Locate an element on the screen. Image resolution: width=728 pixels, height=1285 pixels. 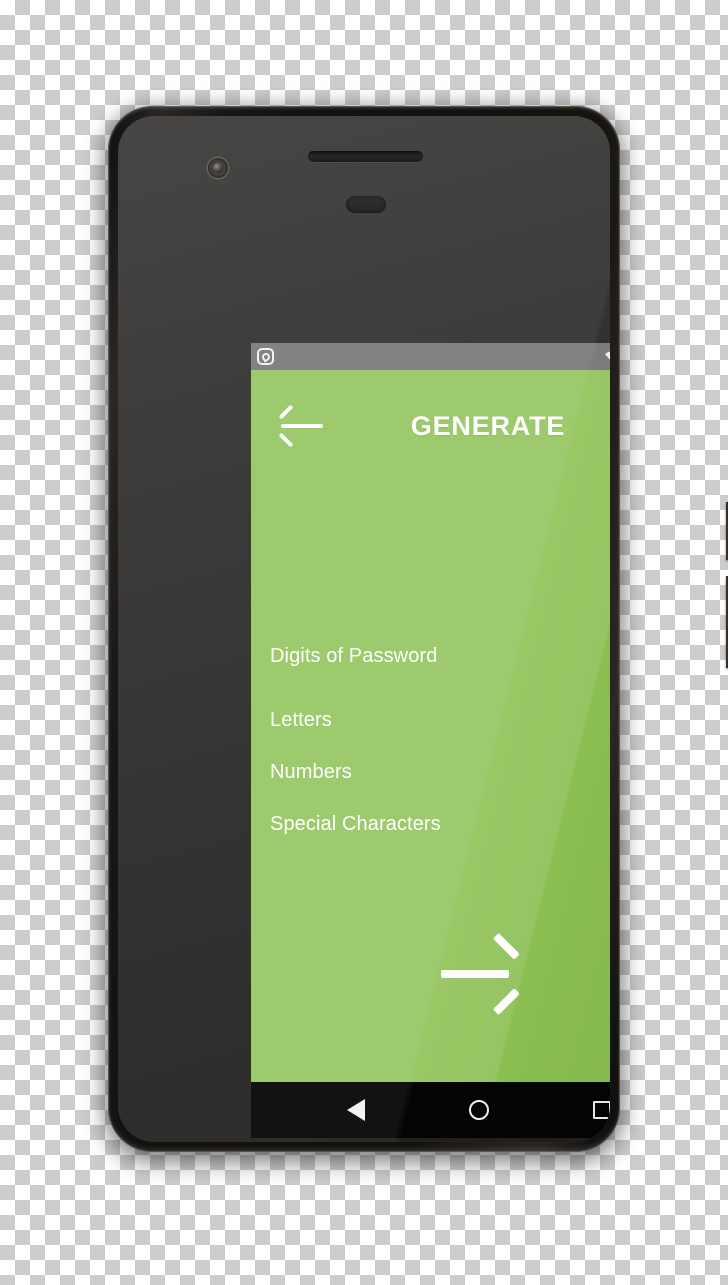
forward-arrow-icon is located at coordinates (480, 974).